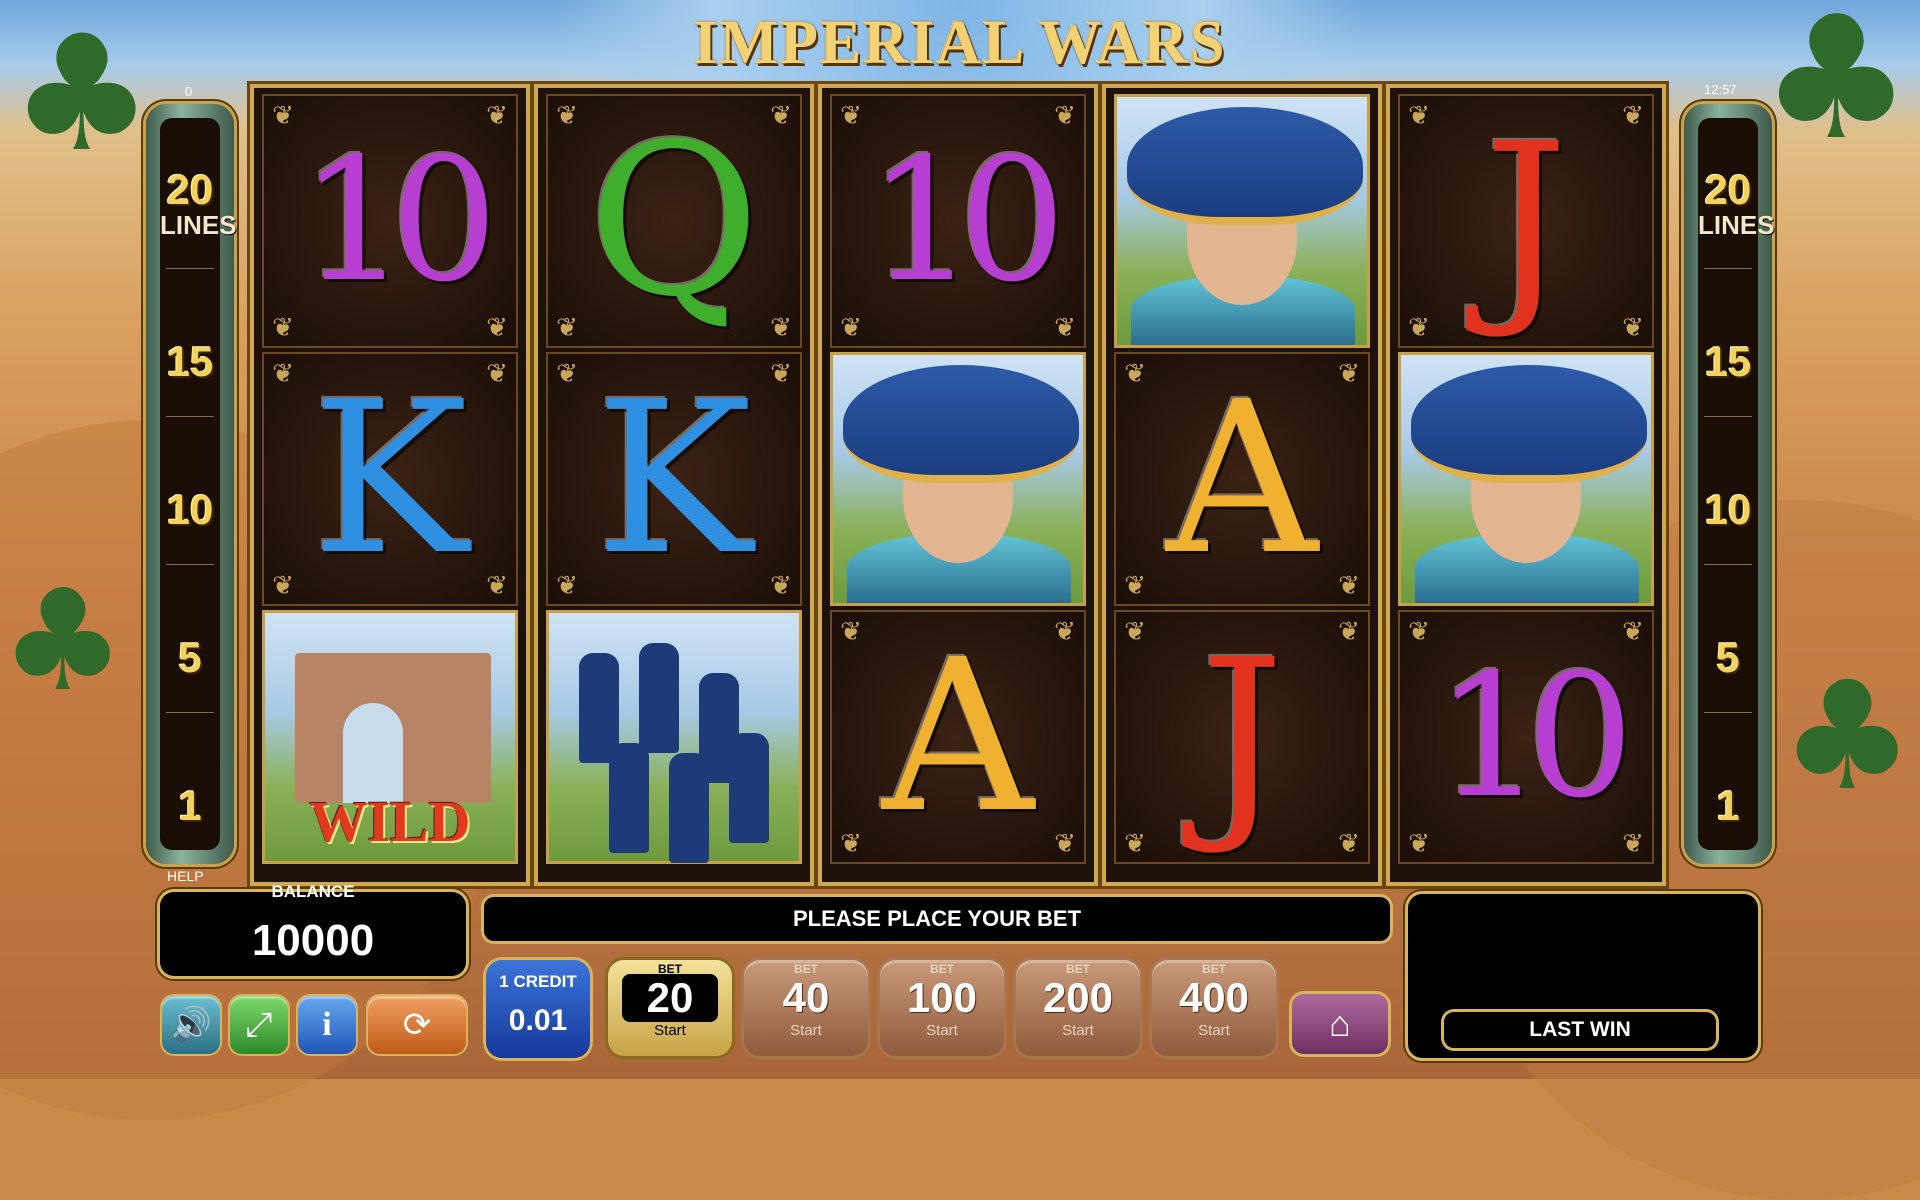 The height and width of the screenshot is (1200, 1920). Describe the element at coordinates (1583, 976) in the screenshot. I see `last-win-display: LAST WIN` at that location.